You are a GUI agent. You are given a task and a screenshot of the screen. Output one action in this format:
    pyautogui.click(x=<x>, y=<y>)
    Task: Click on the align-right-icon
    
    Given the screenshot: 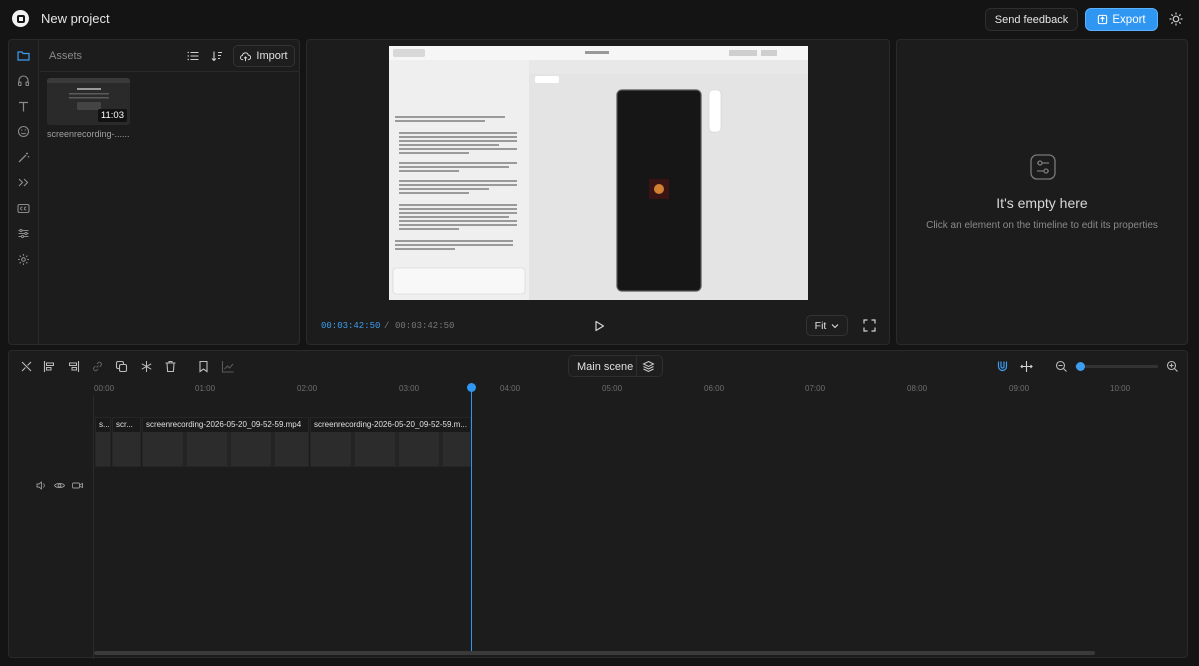 What is the action you would take?
    pyautogui.click(x=73, y=366)
    